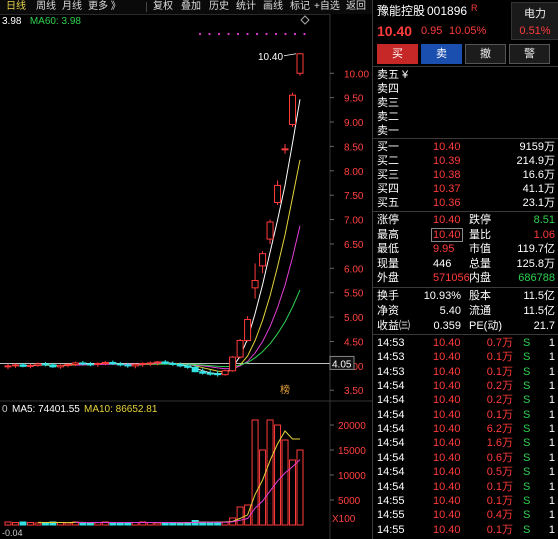 This screenshot has height=539, width=558. I want to click on overlay-button: 叠加, so click(191, 7).